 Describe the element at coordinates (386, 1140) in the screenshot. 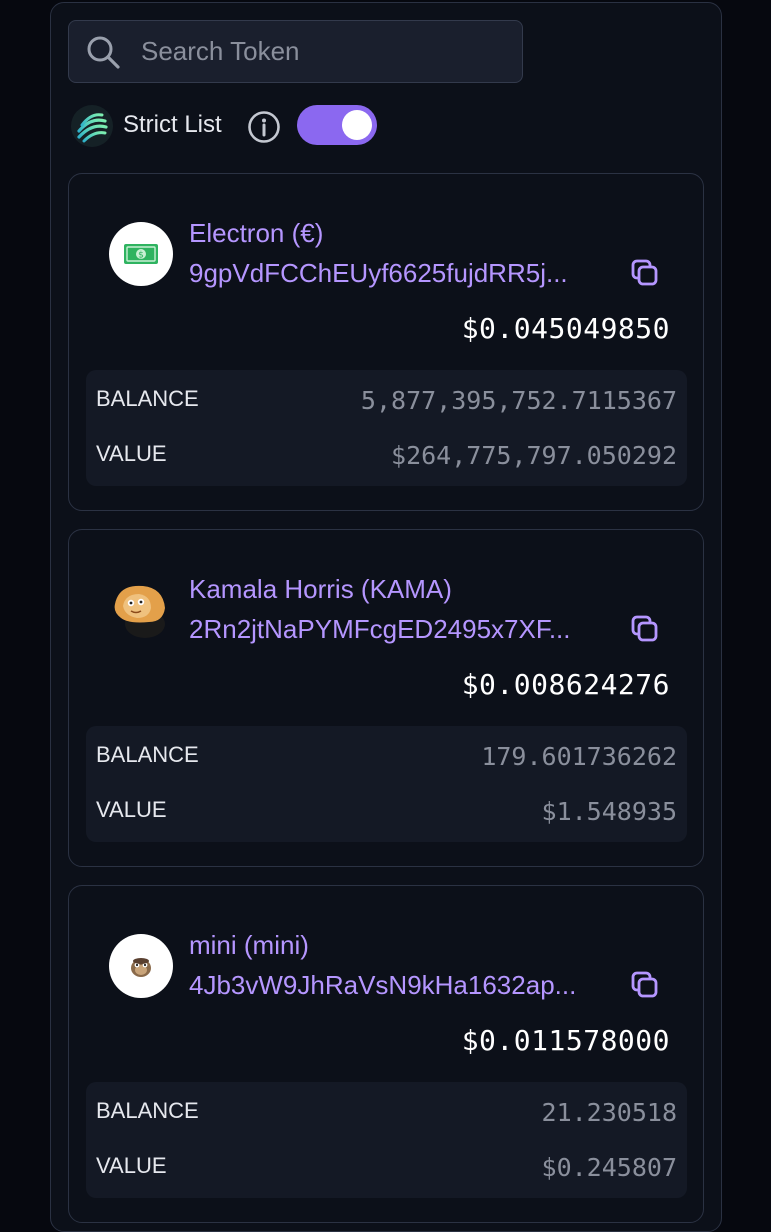

I see `token-stats: BALANCE 21.230518 VALUE $0.245807` at that location.